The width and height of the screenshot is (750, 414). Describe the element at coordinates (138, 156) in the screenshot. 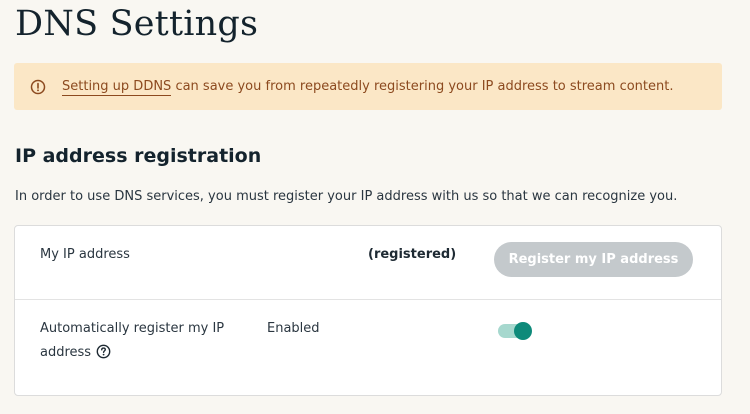

I see `section-heading: IP address registration` at that location.